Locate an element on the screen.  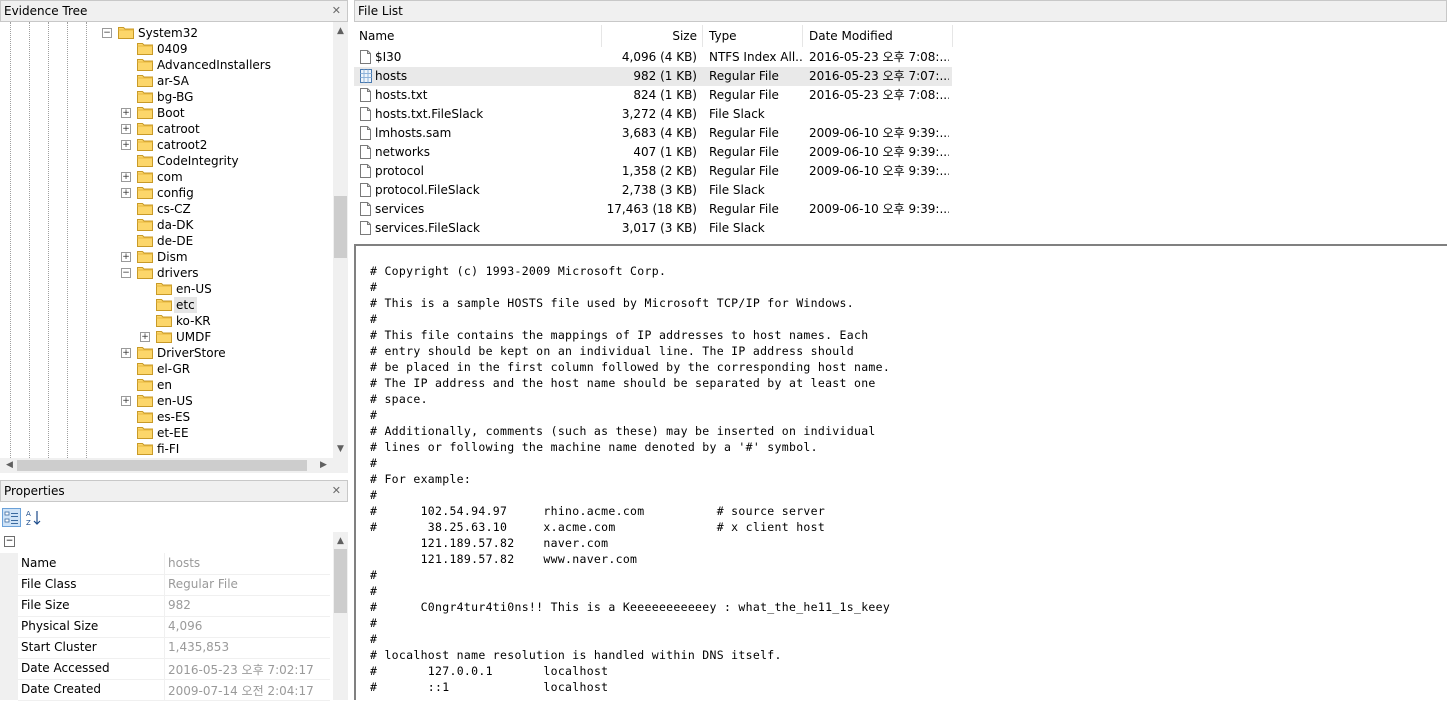
property-row: Start Cluster 1,435,853 is located at coordinates (174, 648).